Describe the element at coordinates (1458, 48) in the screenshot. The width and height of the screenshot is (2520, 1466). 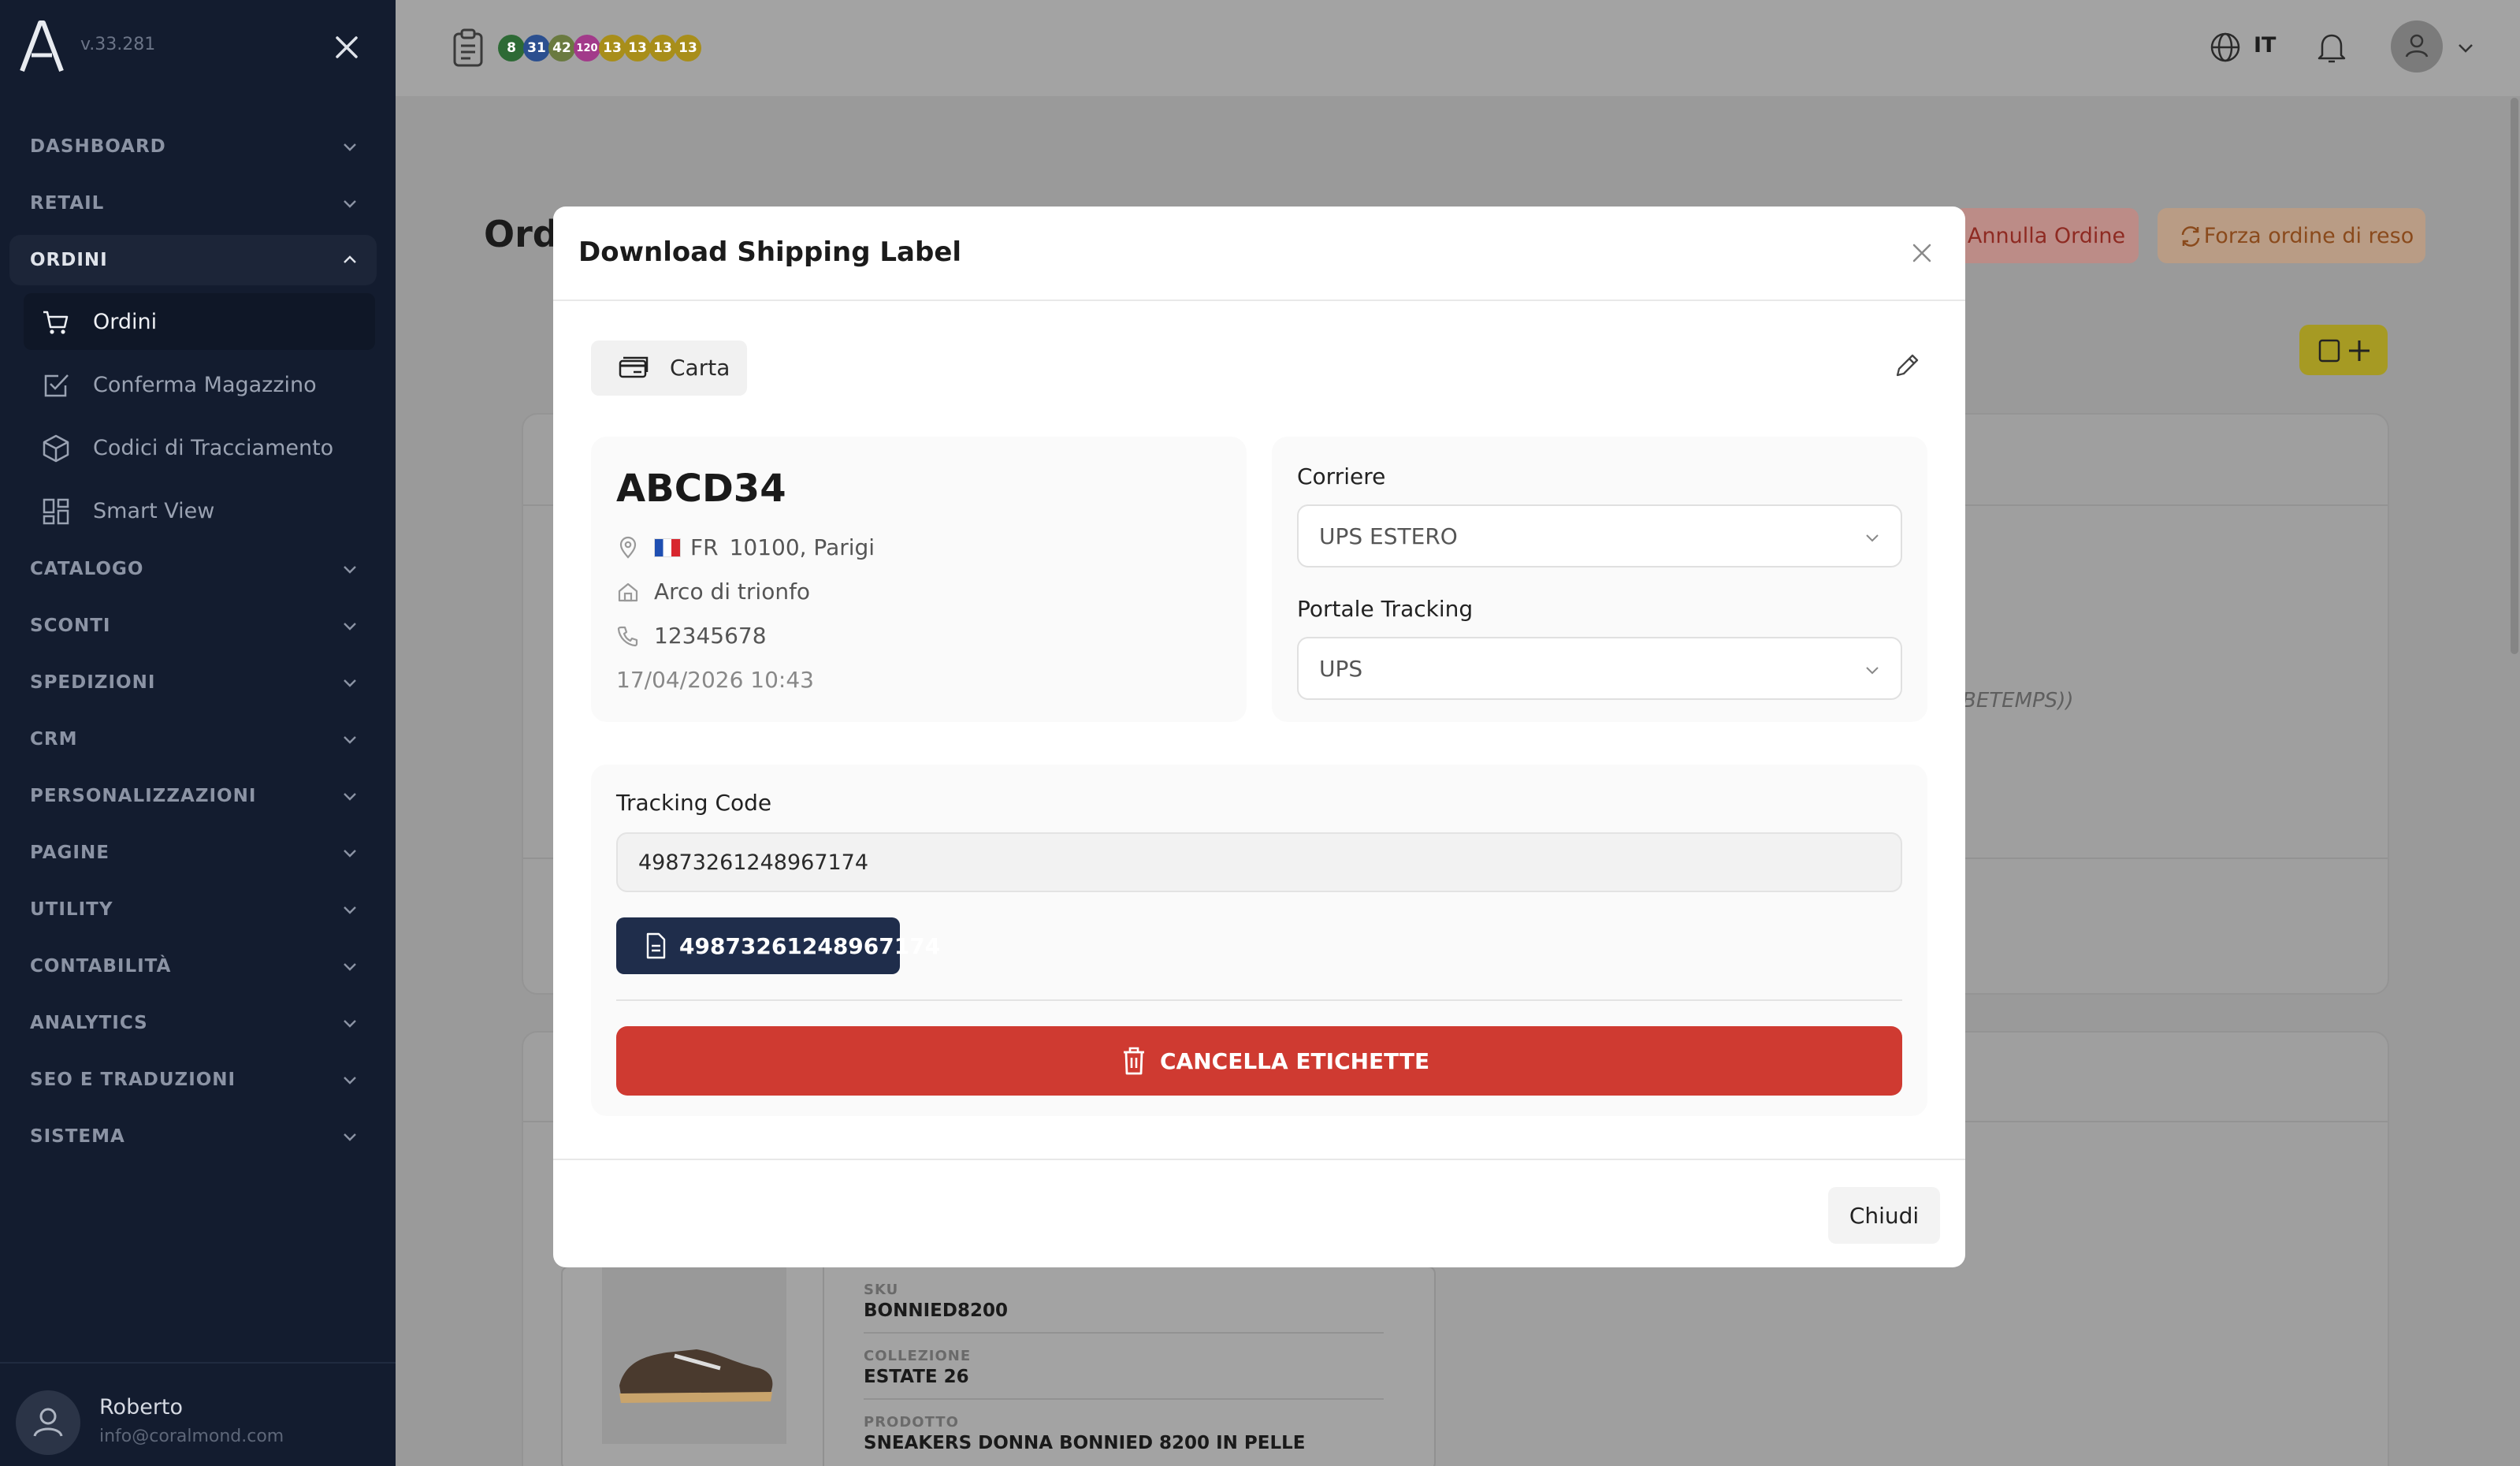
I see `top-bar: 8 31 42 120 13 13 13 13 IT` at that location.